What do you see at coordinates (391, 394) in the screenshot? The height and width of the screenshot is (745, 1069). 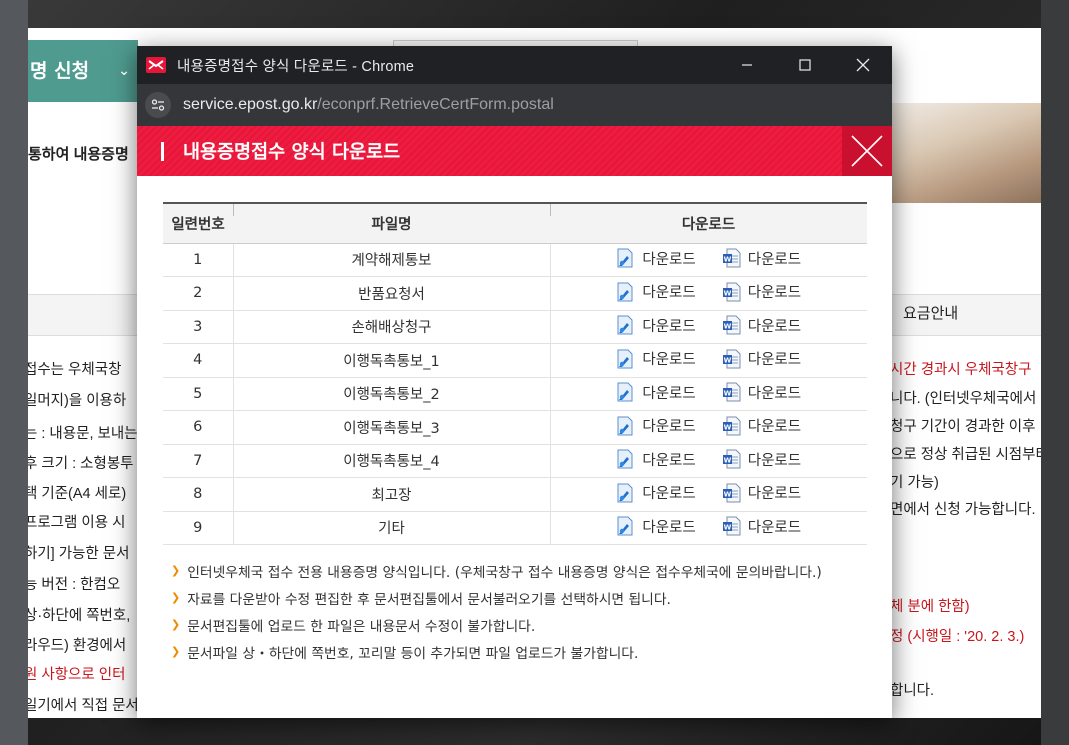 I see `file-name-cell: 이행독촉통보_2` at bounding box center [391, 394].